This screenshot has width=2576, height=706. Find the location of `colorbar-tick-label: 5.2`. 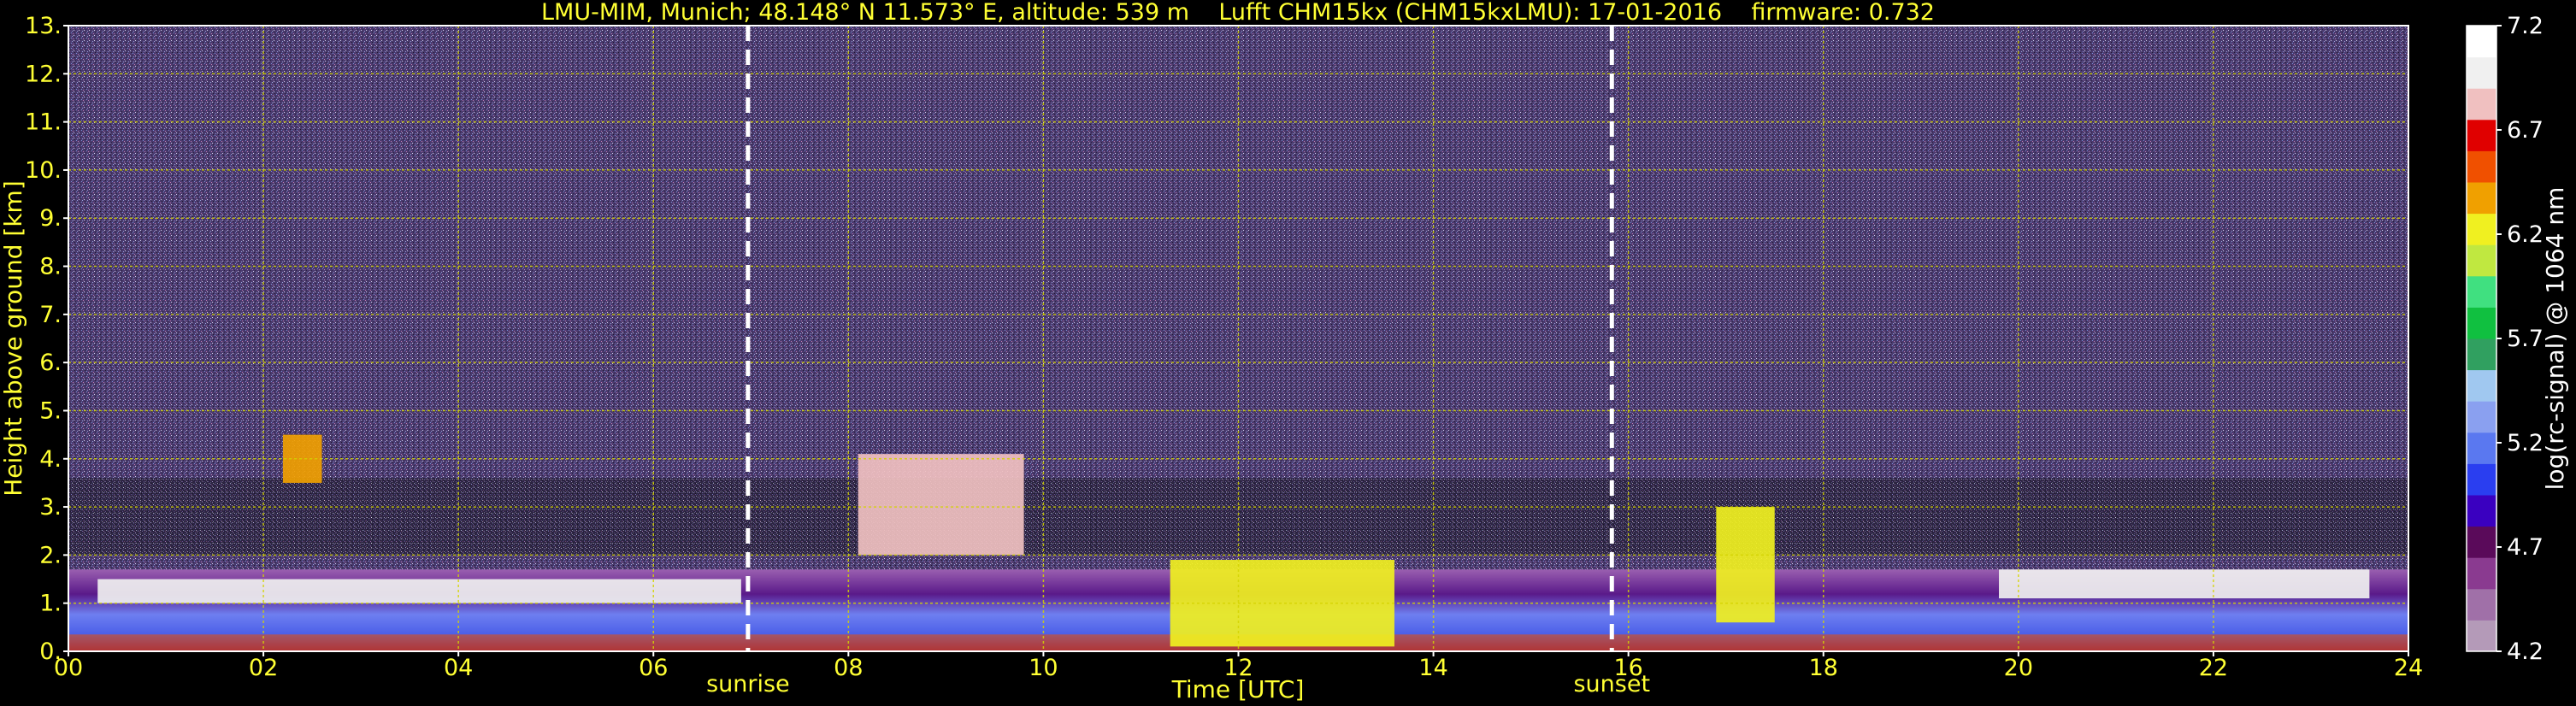

colorbar-tick-label: 5.2 is located at coordinates (2525, 443).